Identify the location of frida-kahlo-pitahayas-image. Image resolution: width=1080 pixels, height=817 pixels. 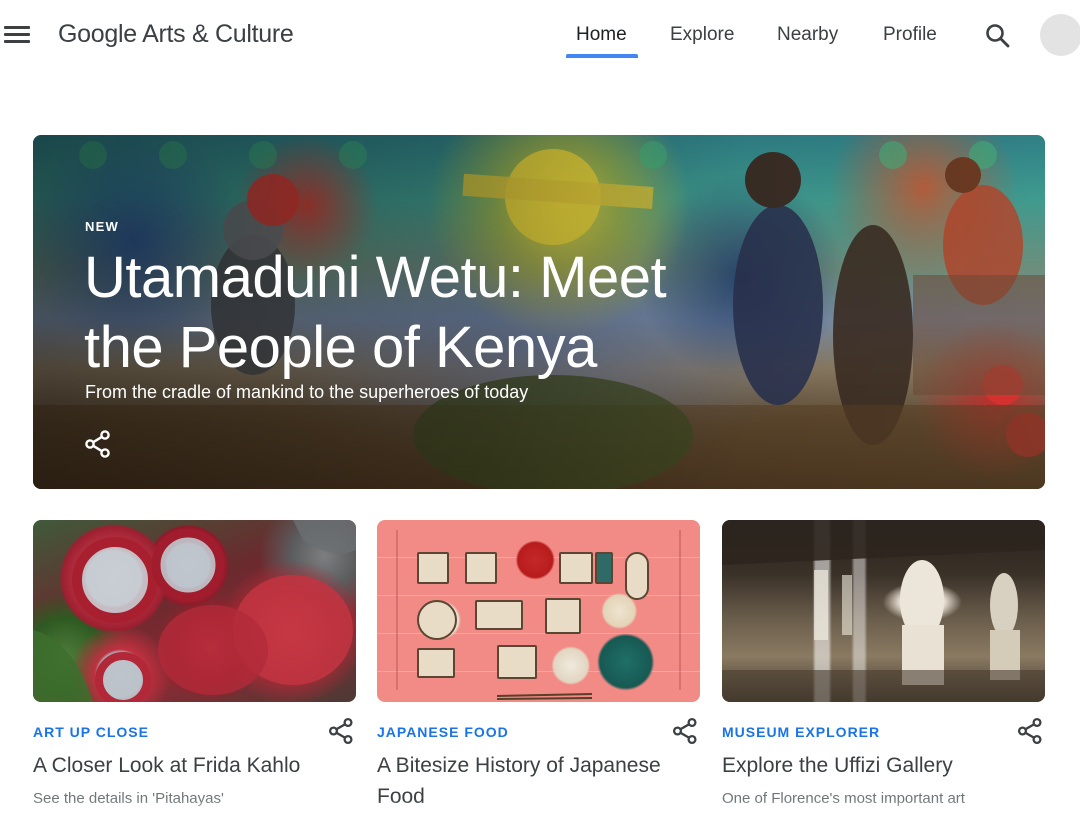
(194, 611).